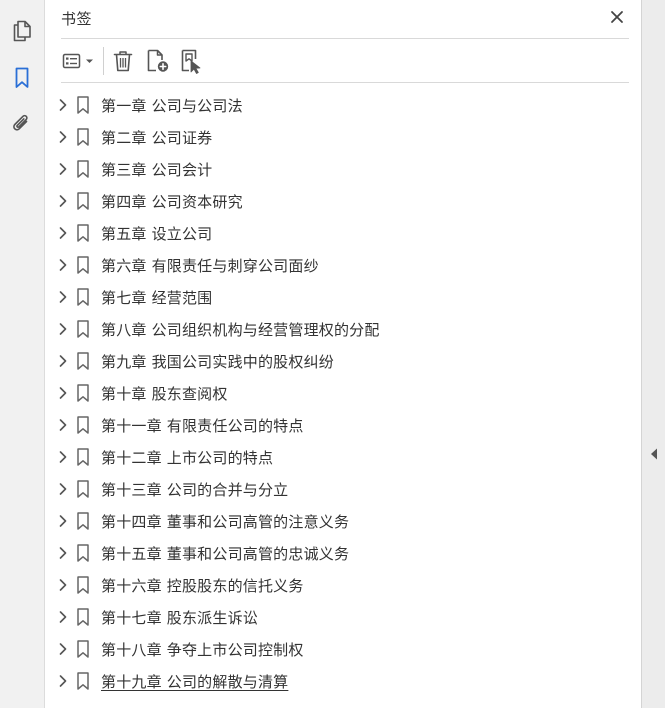 The width and height of the screenshot is (665, 708). What do you see at coordinates (343, 105) in the screenshot?
I see `bookmark-item: 第一章 公司与公司法` at bounding box center [343, 105].